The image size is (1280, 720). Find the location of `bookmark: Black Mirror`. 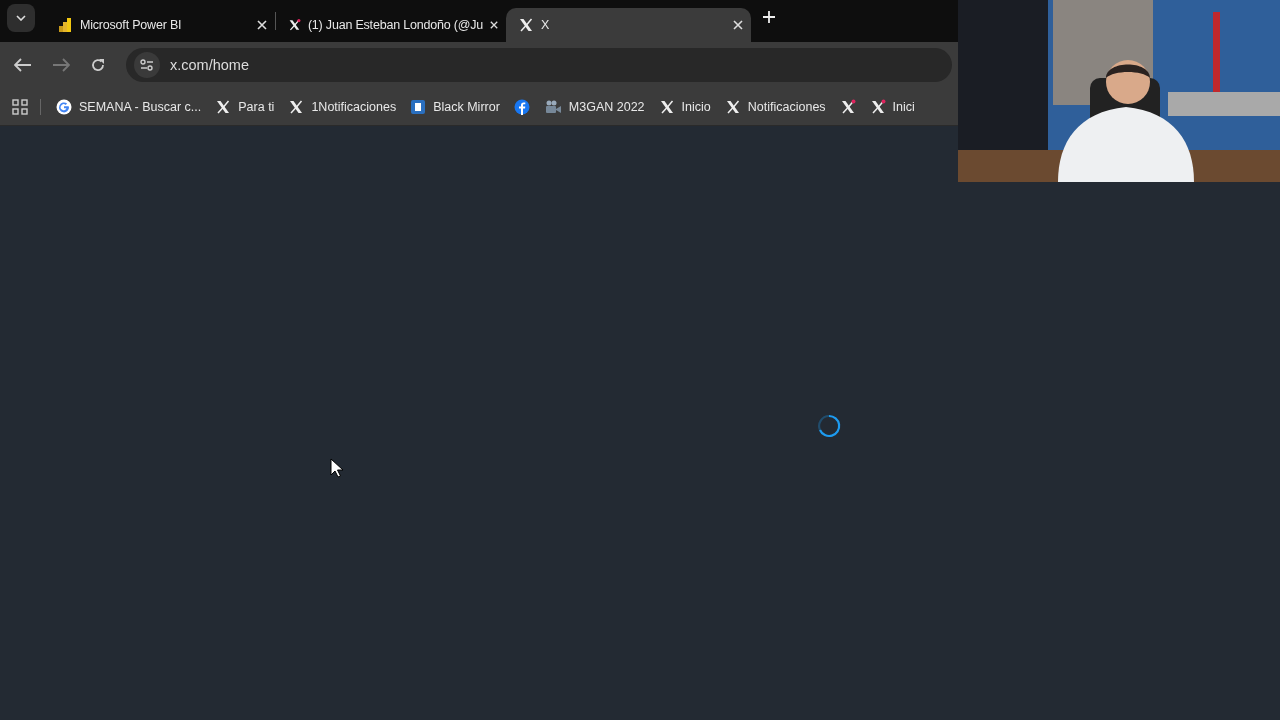

bookmark: Black Mirror is located at coordinates (455, 106).